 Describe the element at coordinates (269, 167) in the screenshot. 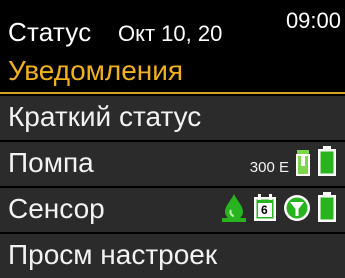

I see `reservoir-volume: 300 E` at that location.